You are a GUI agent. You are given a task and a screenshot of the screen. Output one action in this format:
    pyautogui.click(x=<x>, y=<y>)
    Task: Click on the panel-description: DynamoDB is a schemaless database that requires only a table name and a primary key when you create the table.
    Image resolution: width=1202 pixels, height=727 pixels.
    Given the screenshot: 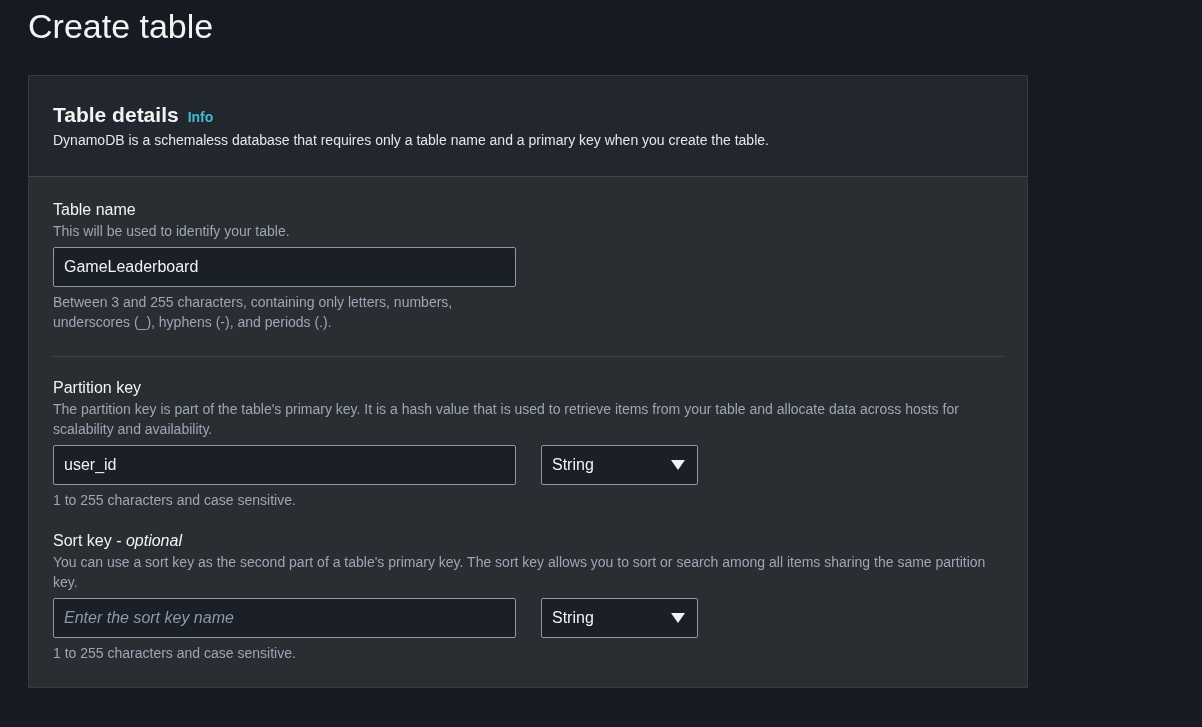 What is the action you would take?
    pyautogui.click(x=411, y=140)
    